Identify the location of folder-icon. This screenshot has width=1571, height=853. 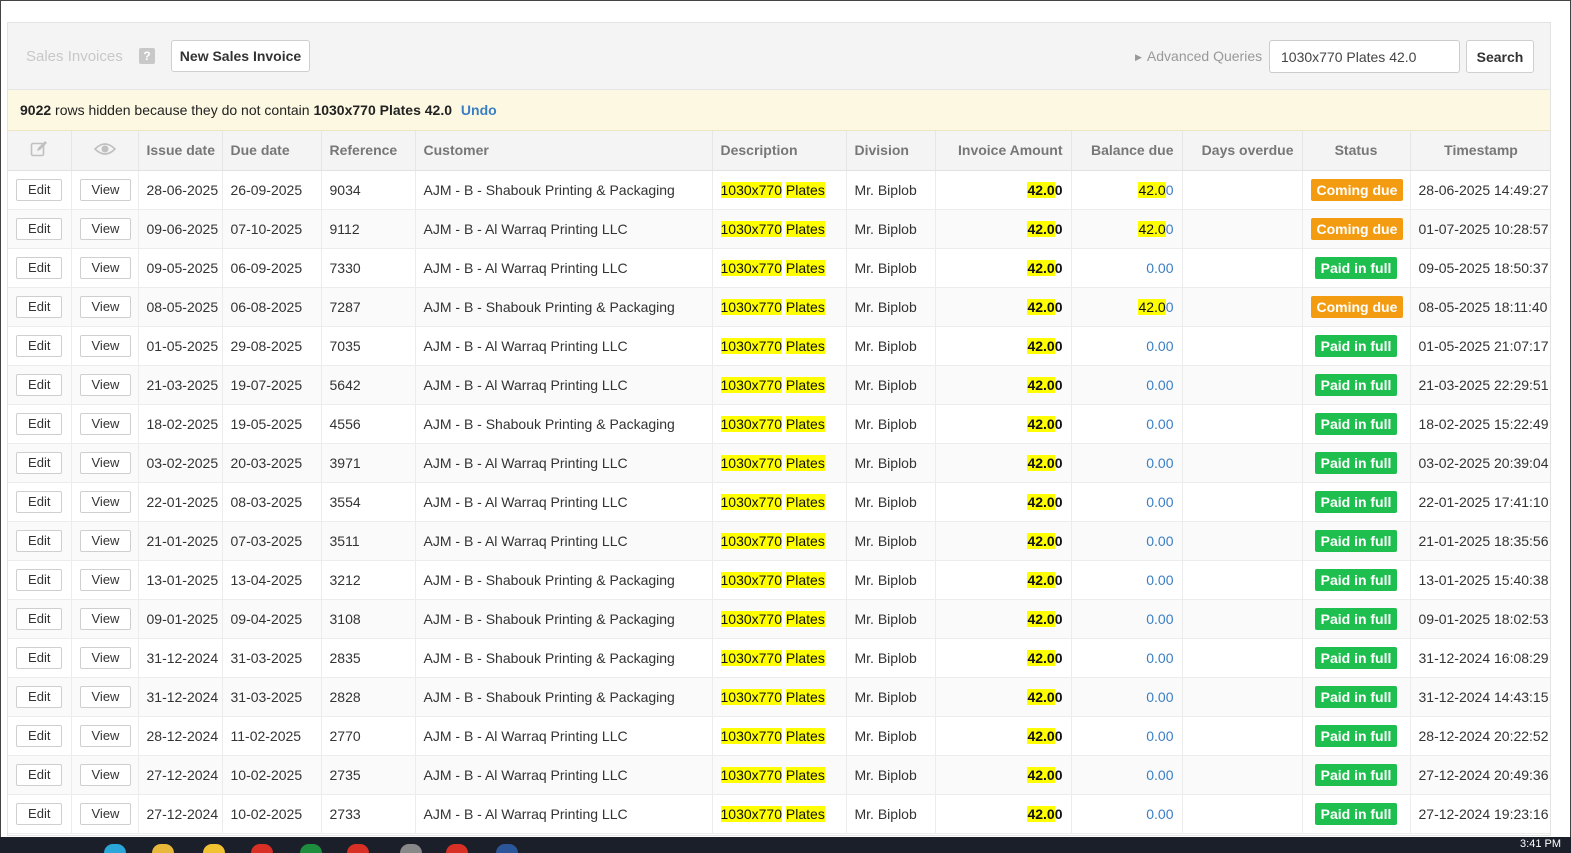
(163, 848).